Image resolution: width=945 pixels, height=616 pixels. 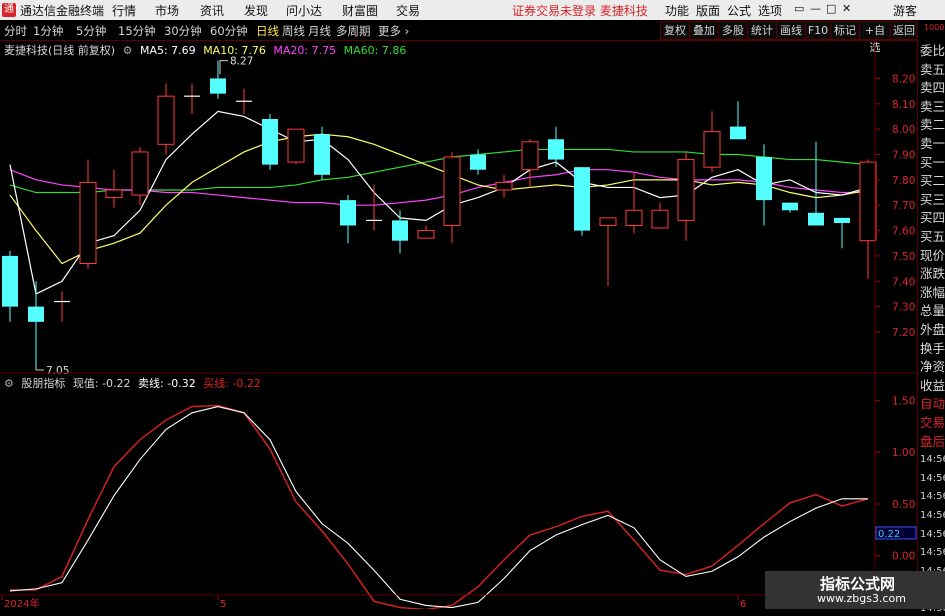 What do you see at coordinates (267, 31) in the screenshot?
I see `period-daily: 日线` at bounding box center [267, 31].